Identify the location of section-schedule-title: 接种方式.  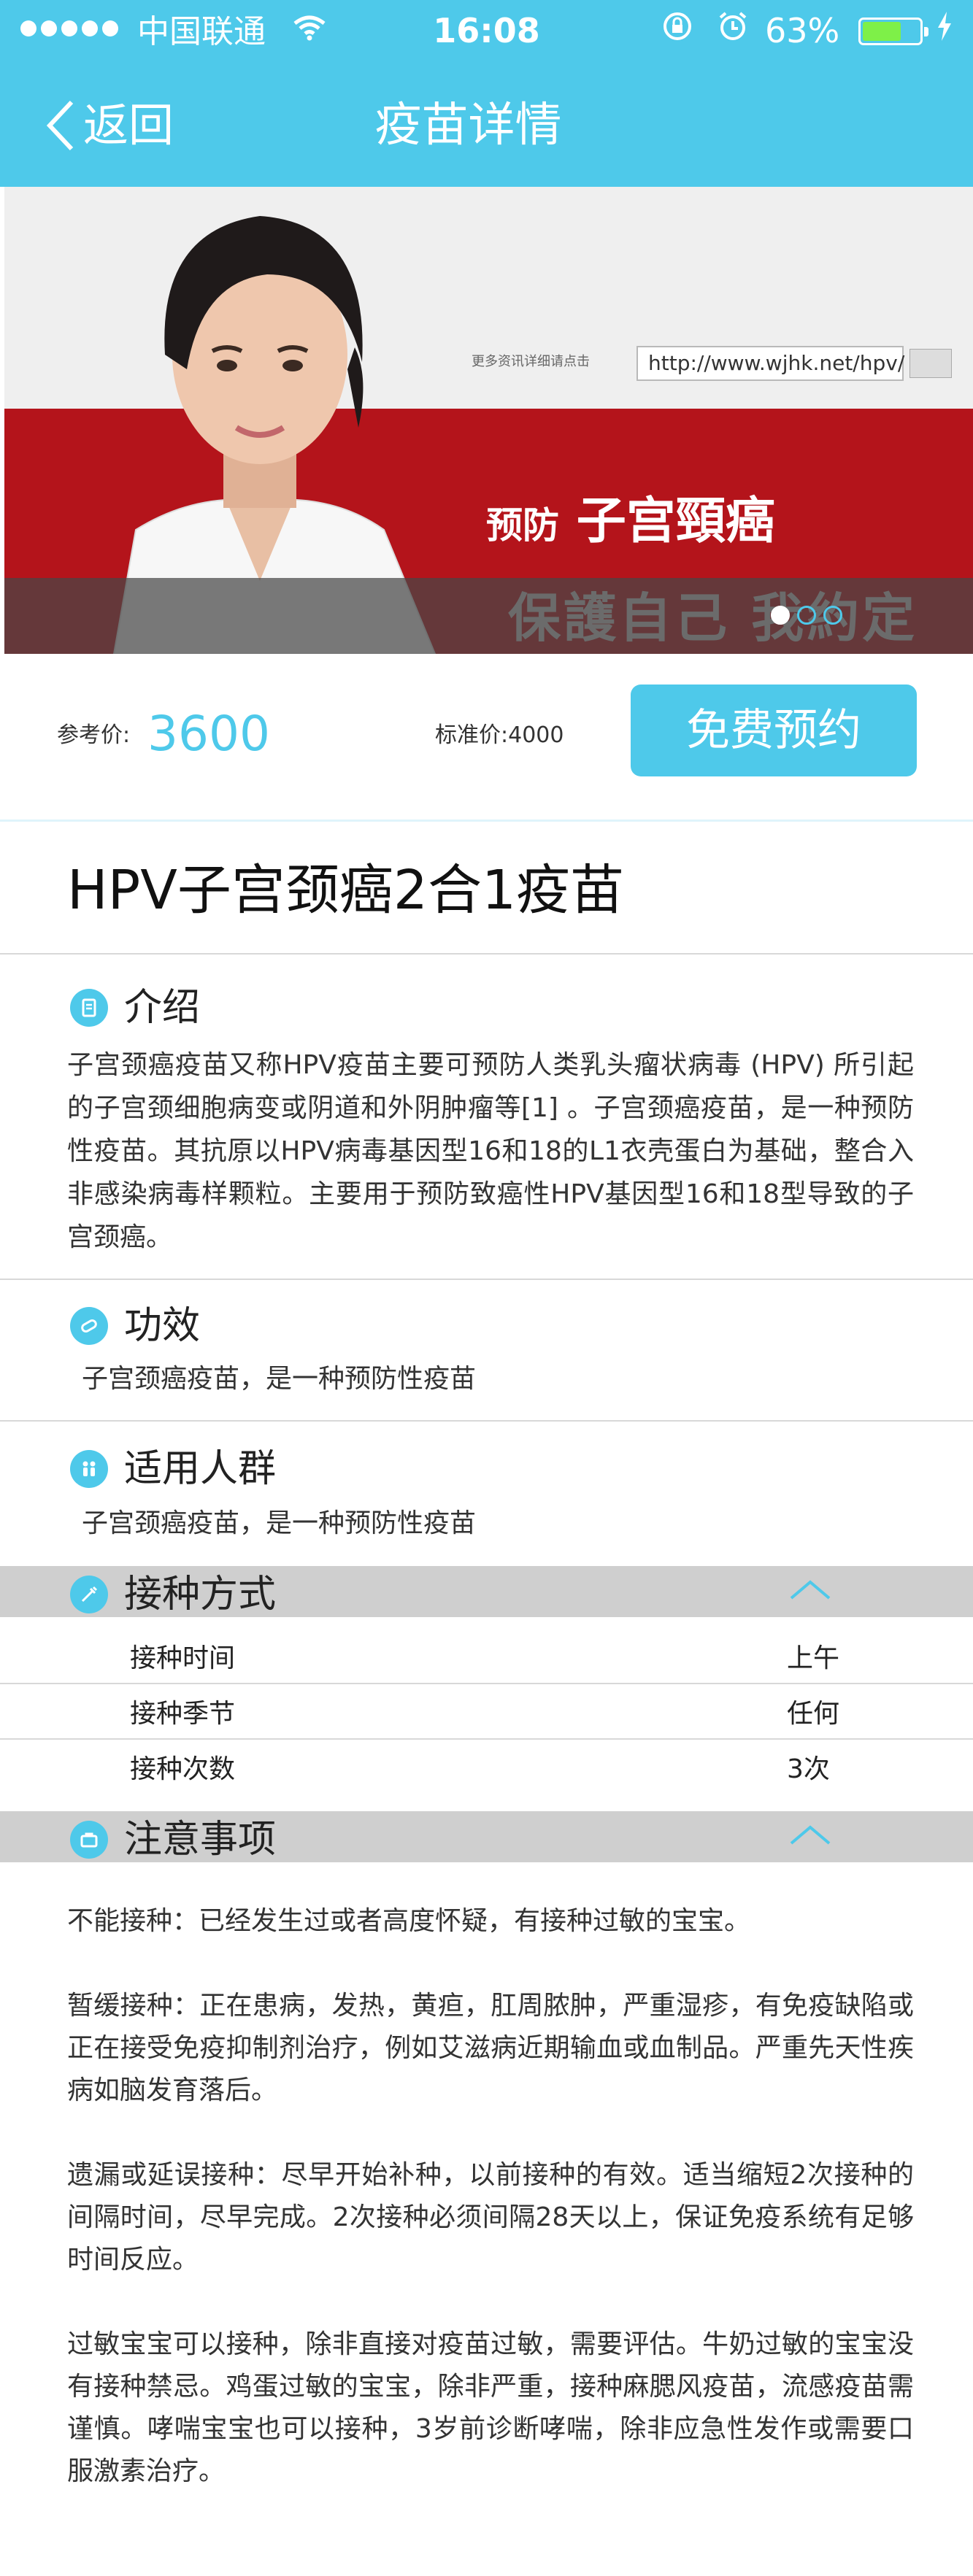
(200, 1595).